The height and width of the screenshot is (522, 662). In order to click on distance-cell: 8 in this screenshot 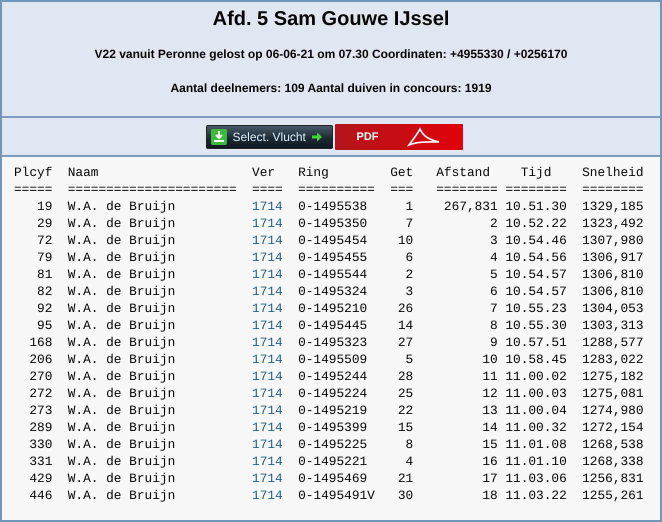, I will do `click(494, 325)`.